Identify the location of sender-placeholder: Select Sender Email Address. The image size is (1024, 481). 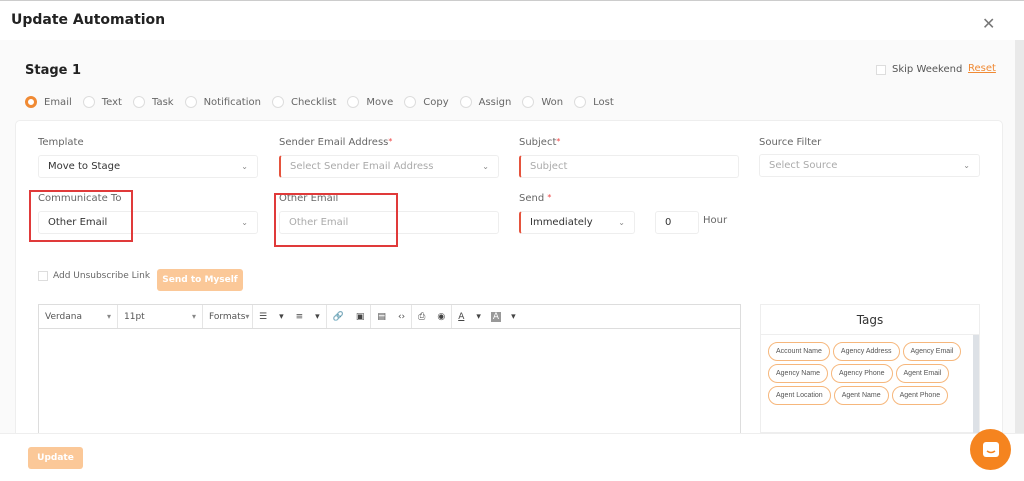
(362, 166).